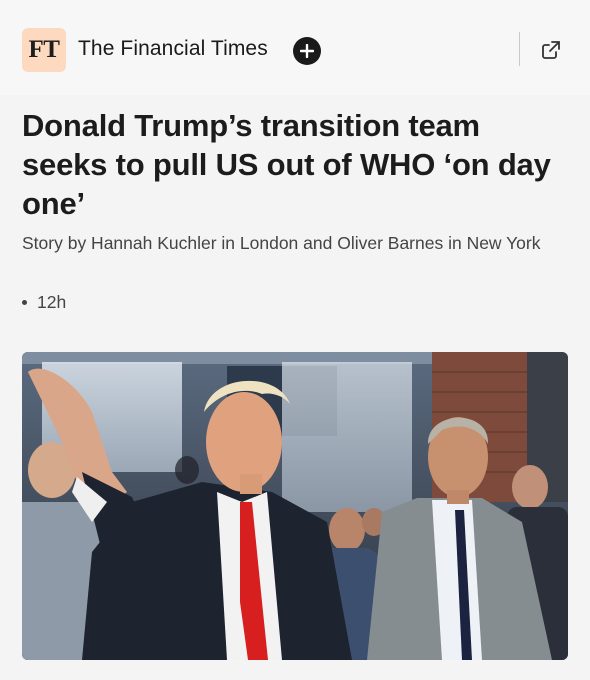  What do you see at coordinates (24, 302) in the screenshot?
I see `bullet-icon` at bounding box center [24, 302].